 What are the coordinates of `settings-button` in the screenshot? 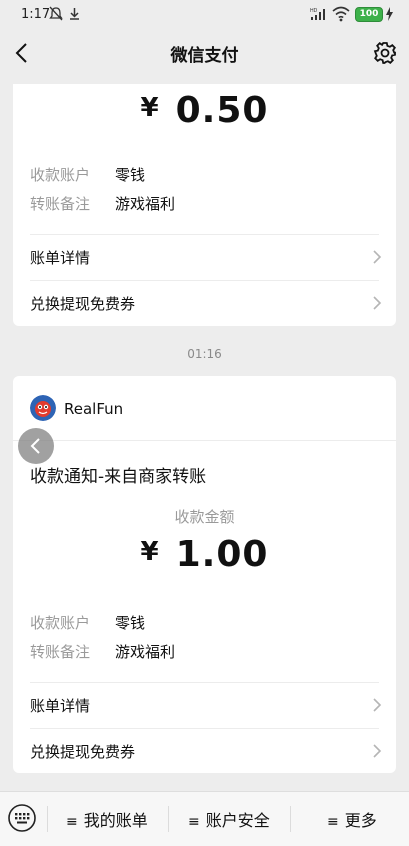 It's located at (385, 53).